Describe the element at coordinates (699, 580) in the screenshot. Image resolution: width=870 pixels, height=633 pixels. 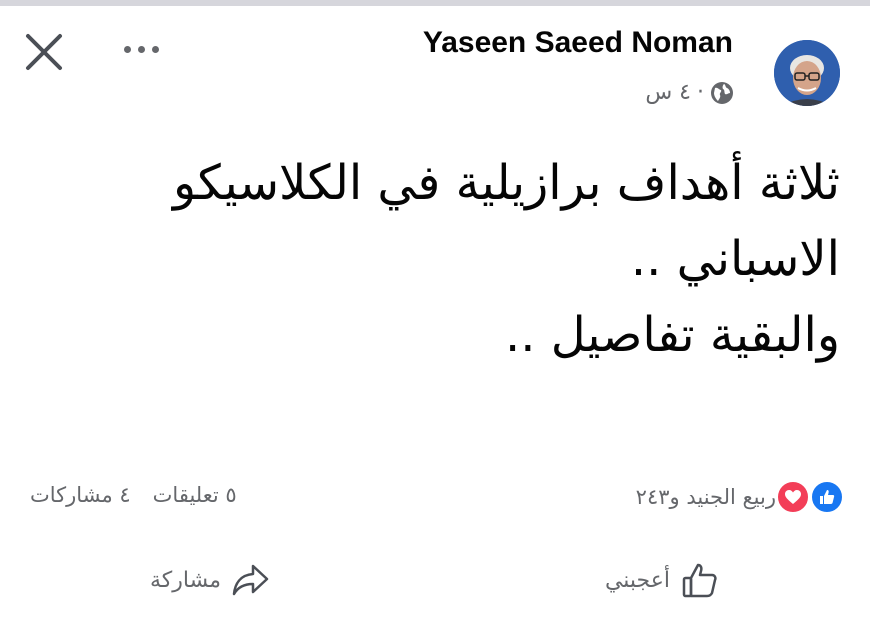
I see `thumbs-up-icon` at that location.